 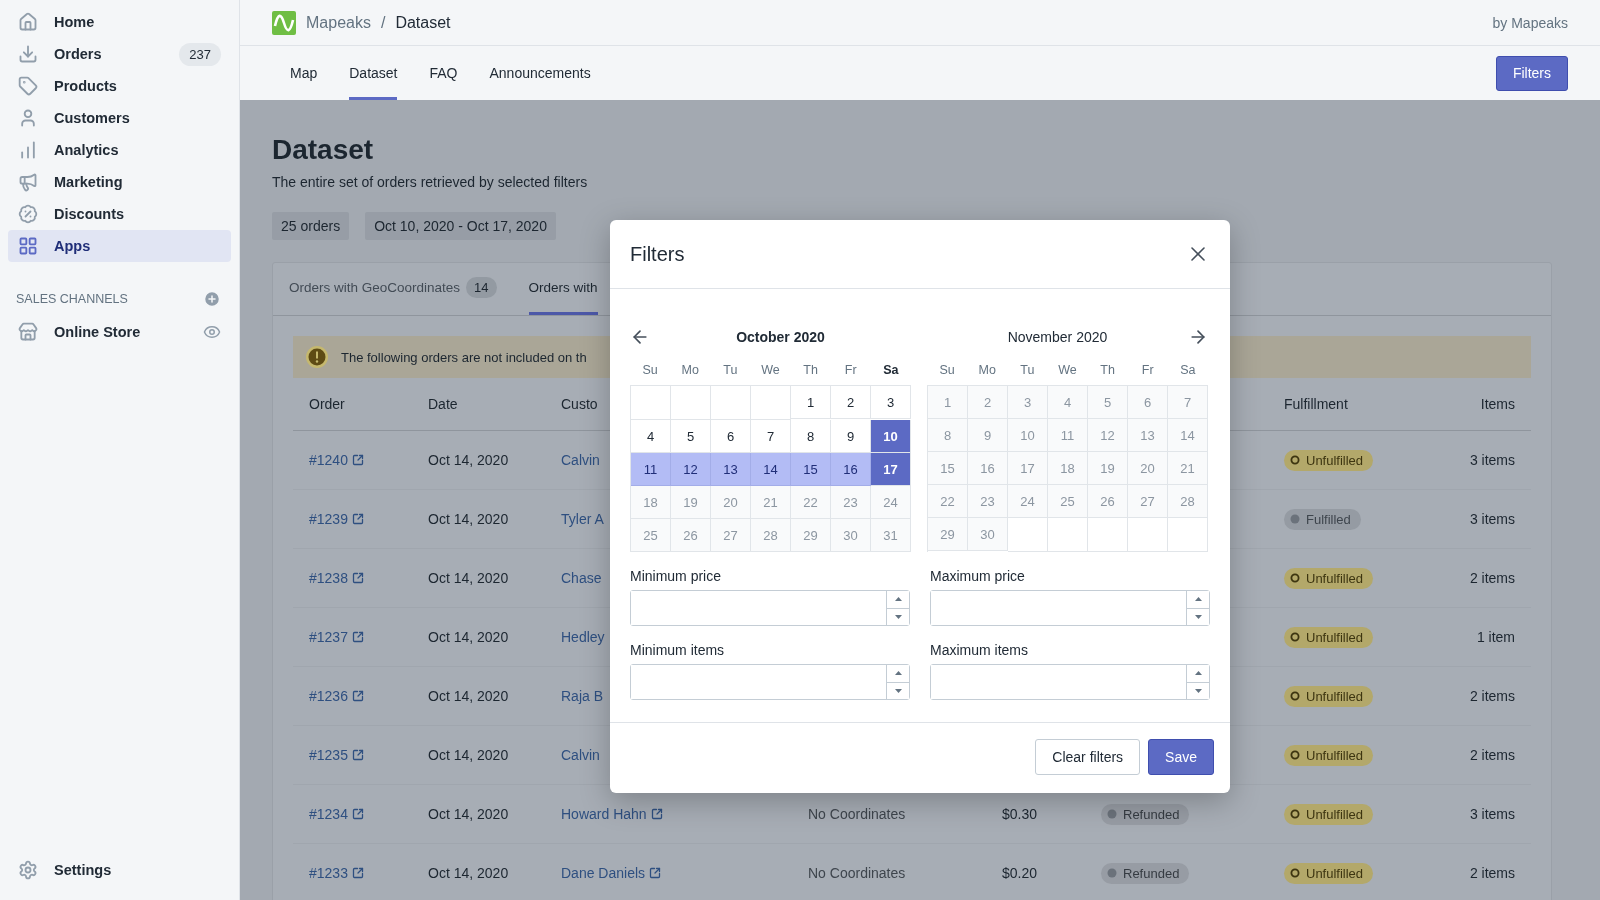 I want to click on save-button: Save, so click(x=1181, y=757).